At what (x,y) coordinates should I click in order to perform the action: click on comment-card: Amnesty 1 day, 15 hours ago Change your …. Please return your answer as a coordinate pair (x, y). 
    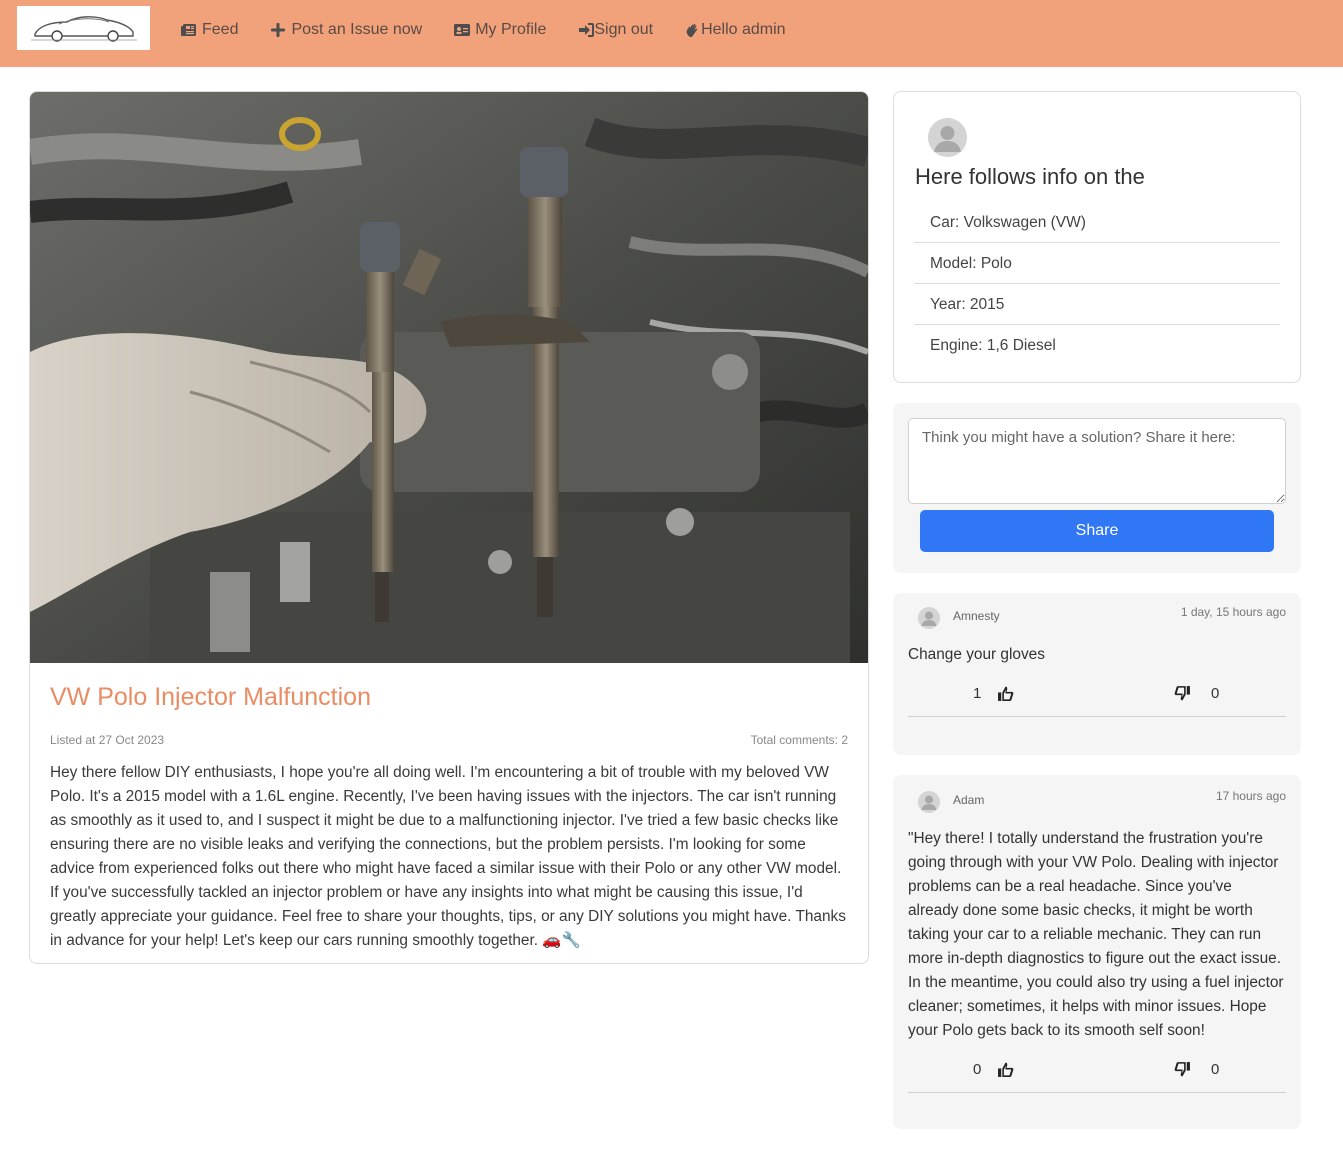
    Looking at the image, I should click on (1097, 674).